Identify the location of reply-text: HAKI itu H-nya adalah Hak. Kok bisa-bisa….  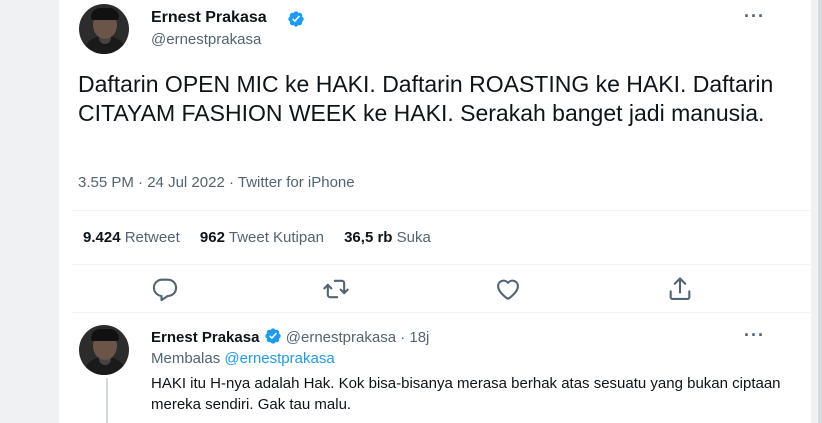
(466, 394).